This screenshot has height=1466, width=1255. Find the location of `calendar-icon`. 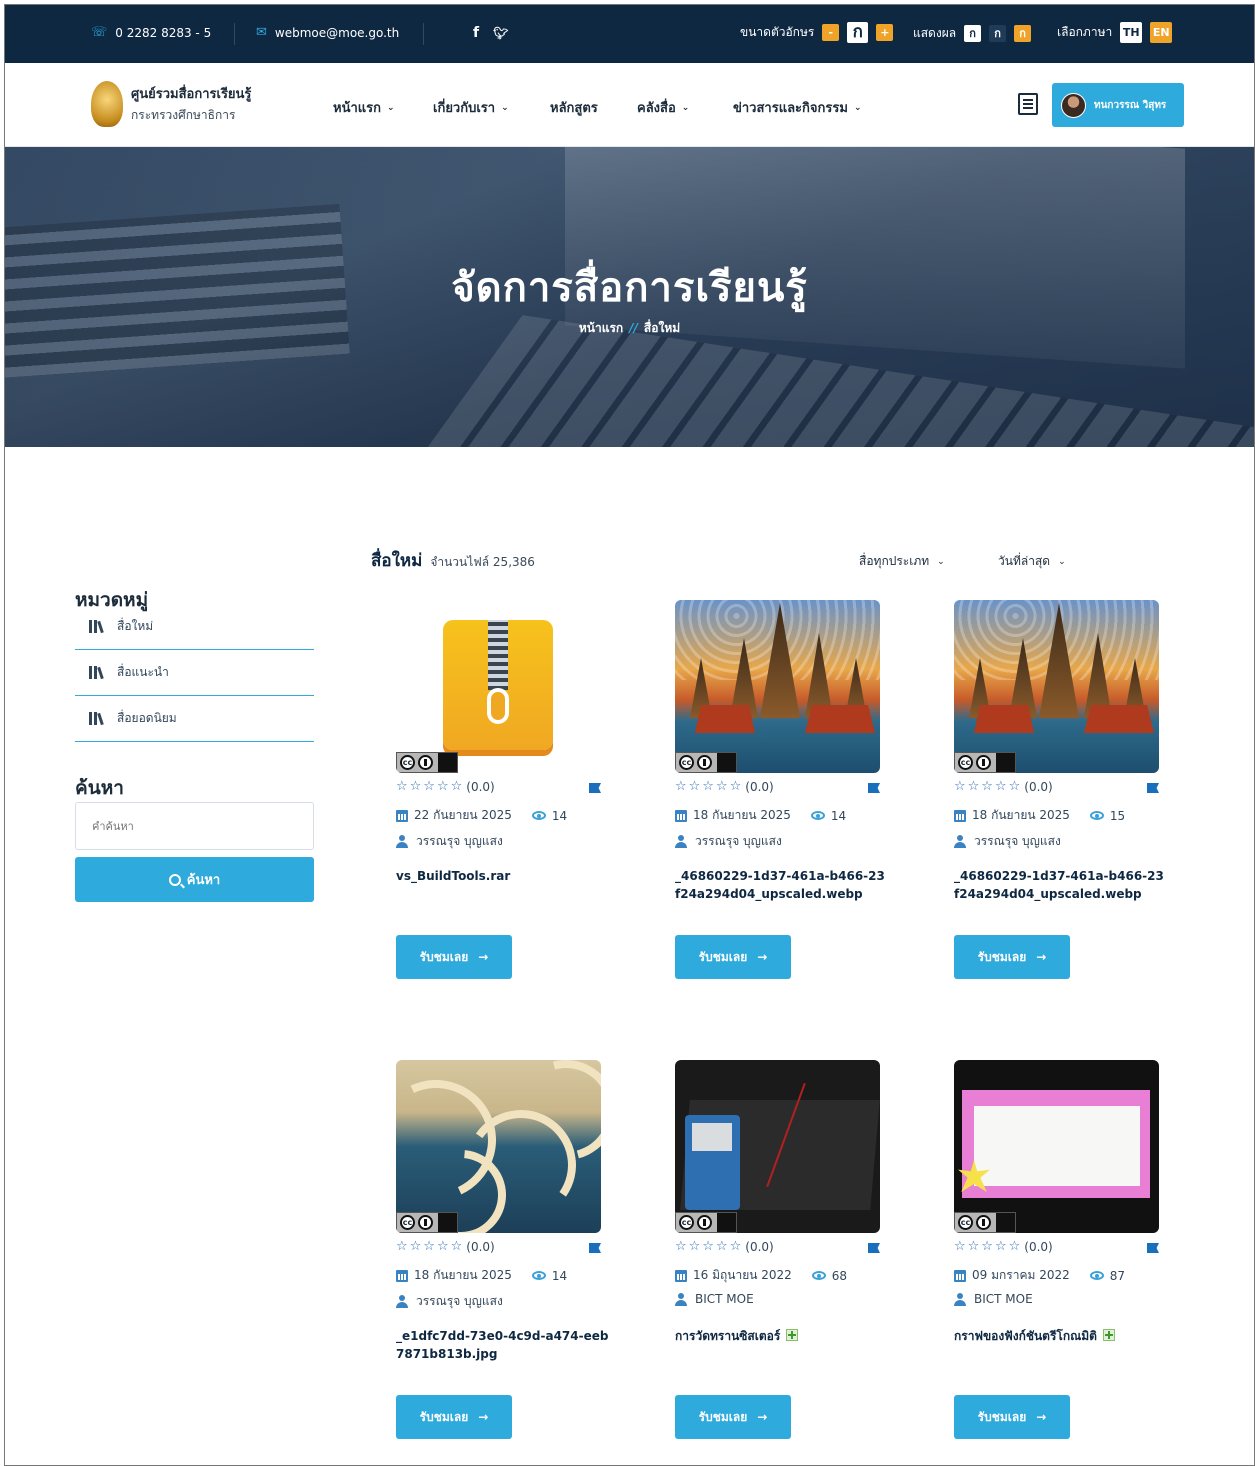

calendar-icon is located at coordinates (681, 1275).